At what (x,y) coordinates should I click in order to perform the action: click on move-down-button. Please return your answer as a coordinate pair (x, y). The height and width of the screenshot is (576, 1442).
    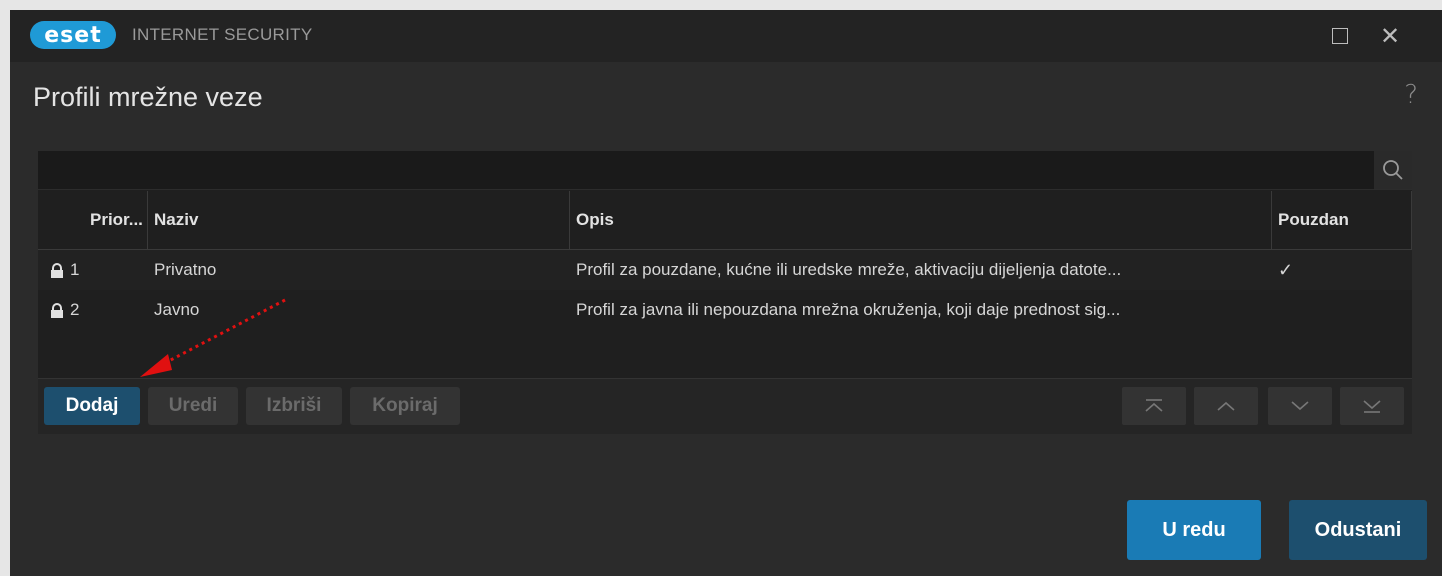
    Looking at the image, I should click on (1300, 406).